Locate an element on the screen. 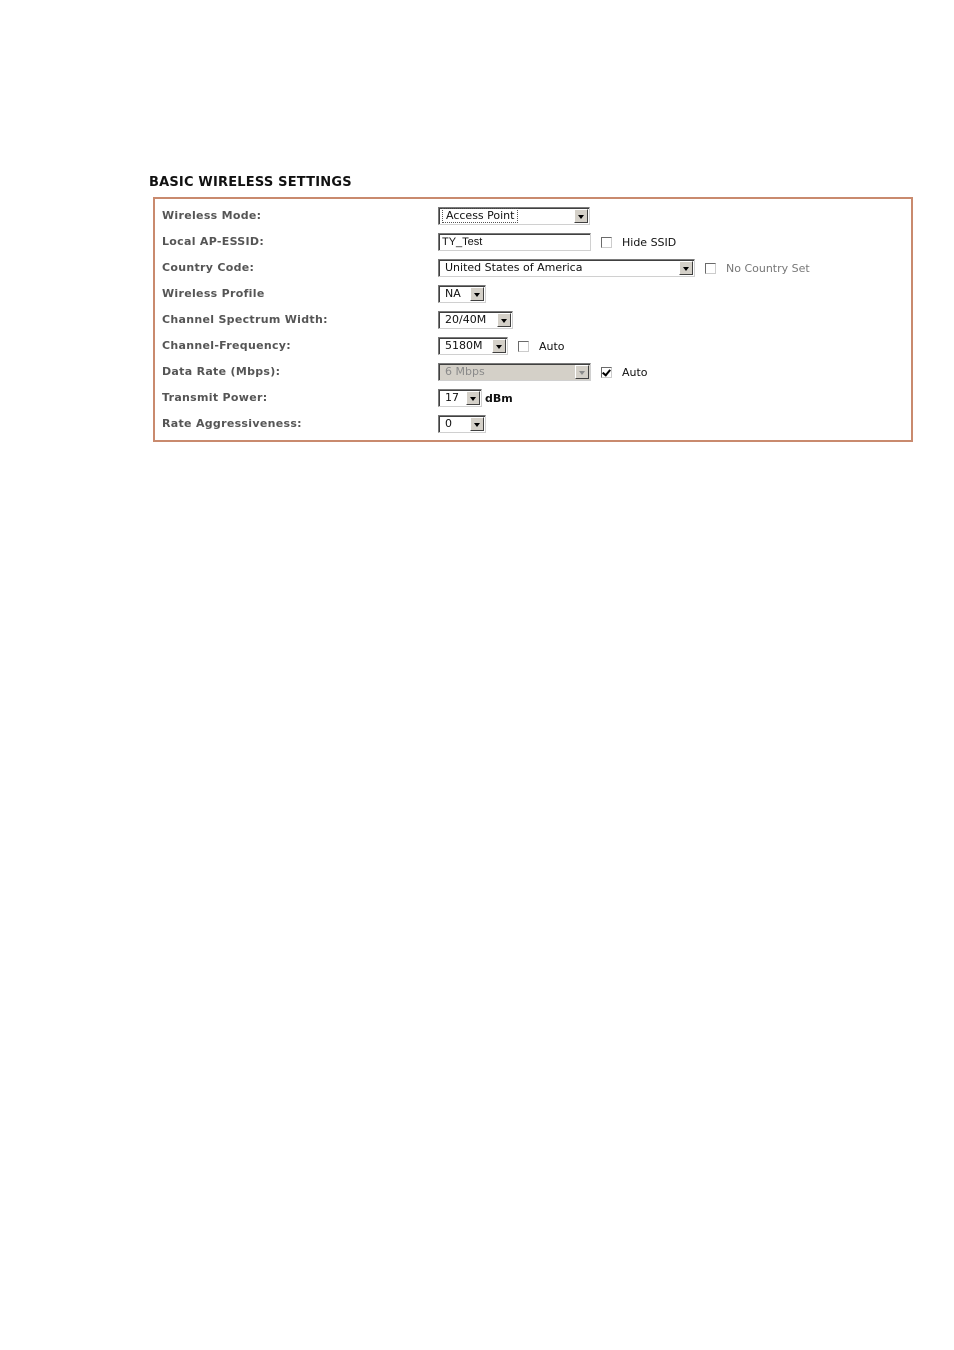  rate-aggressiveness-value: 0 is located at coordinates (448, 423).